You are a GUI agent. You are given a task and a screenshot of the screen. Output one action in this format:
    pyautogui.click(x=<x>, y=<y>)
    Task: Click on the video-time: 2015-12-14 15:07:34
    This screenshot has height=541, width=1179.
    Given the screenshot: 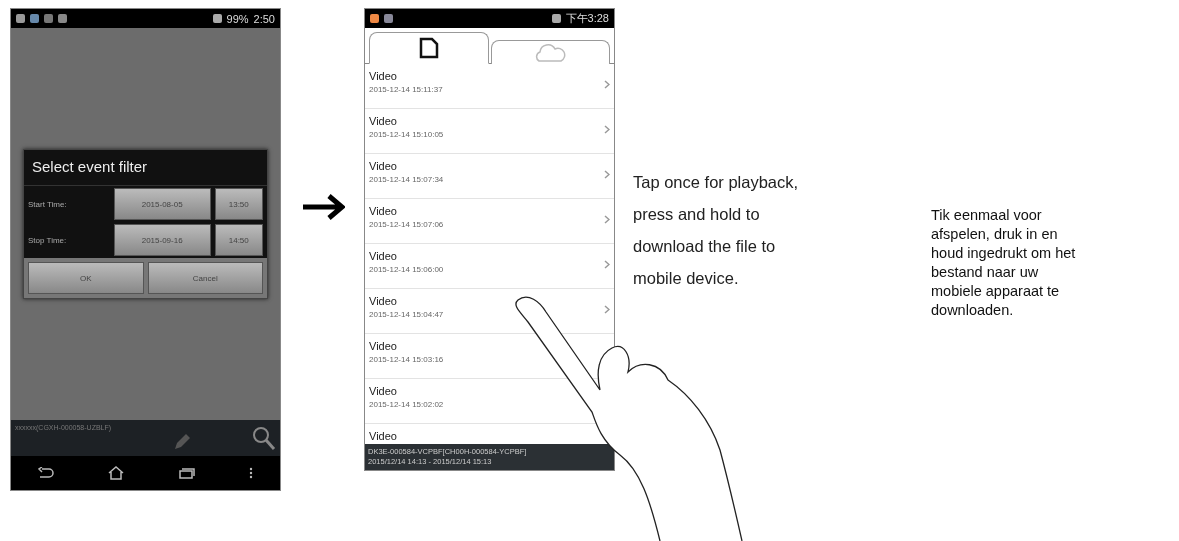 What is the action you would take?
    pyautogui.click(x=406, y=180)
    